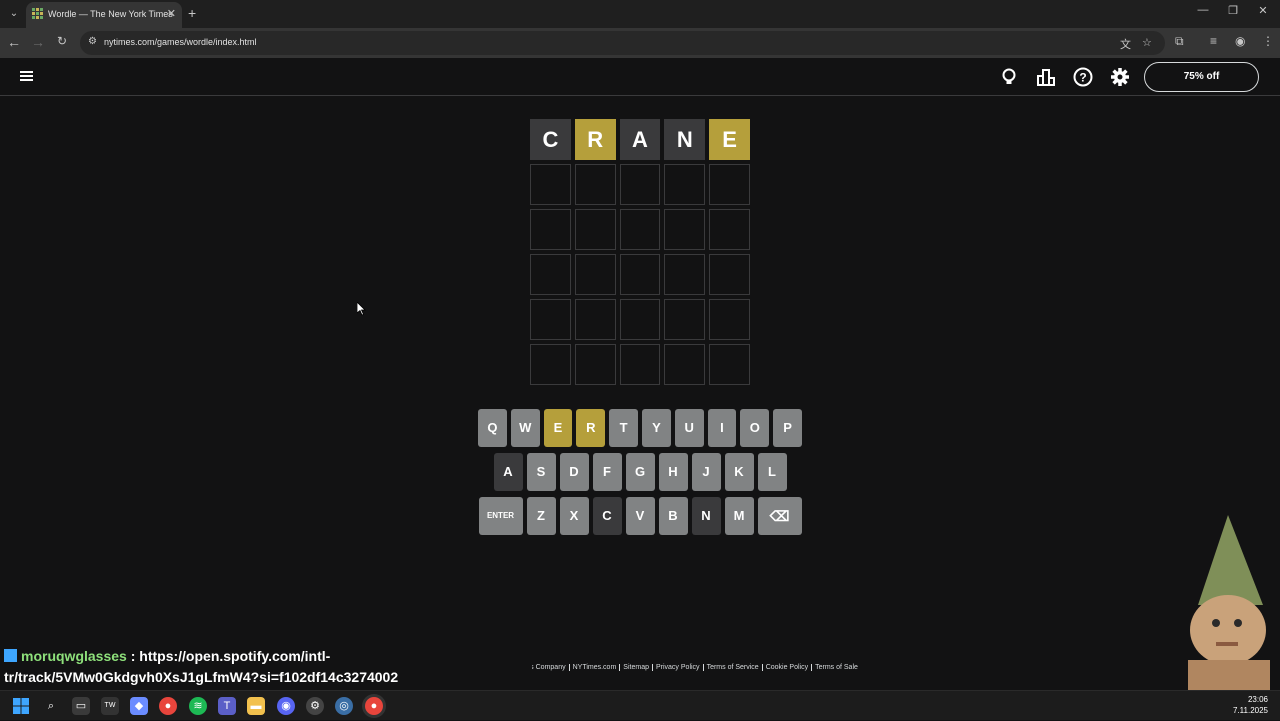  What do you see at coordinates (640, 139) in the screenshot?
I see `board-row: CRANE` at bounding box center [640, 139].